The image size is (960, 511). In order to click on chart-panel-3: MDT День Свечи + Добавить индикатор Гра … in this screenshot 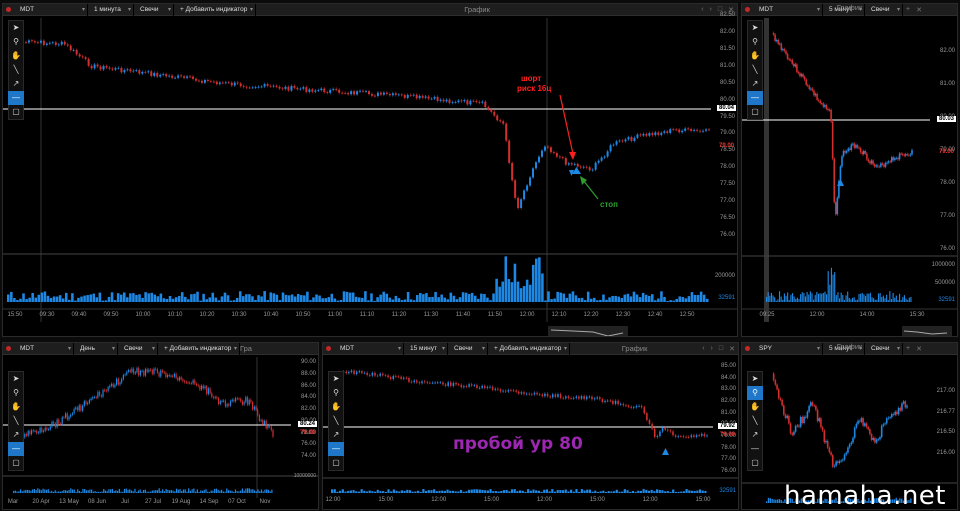, I will do `click(160, 426)`.